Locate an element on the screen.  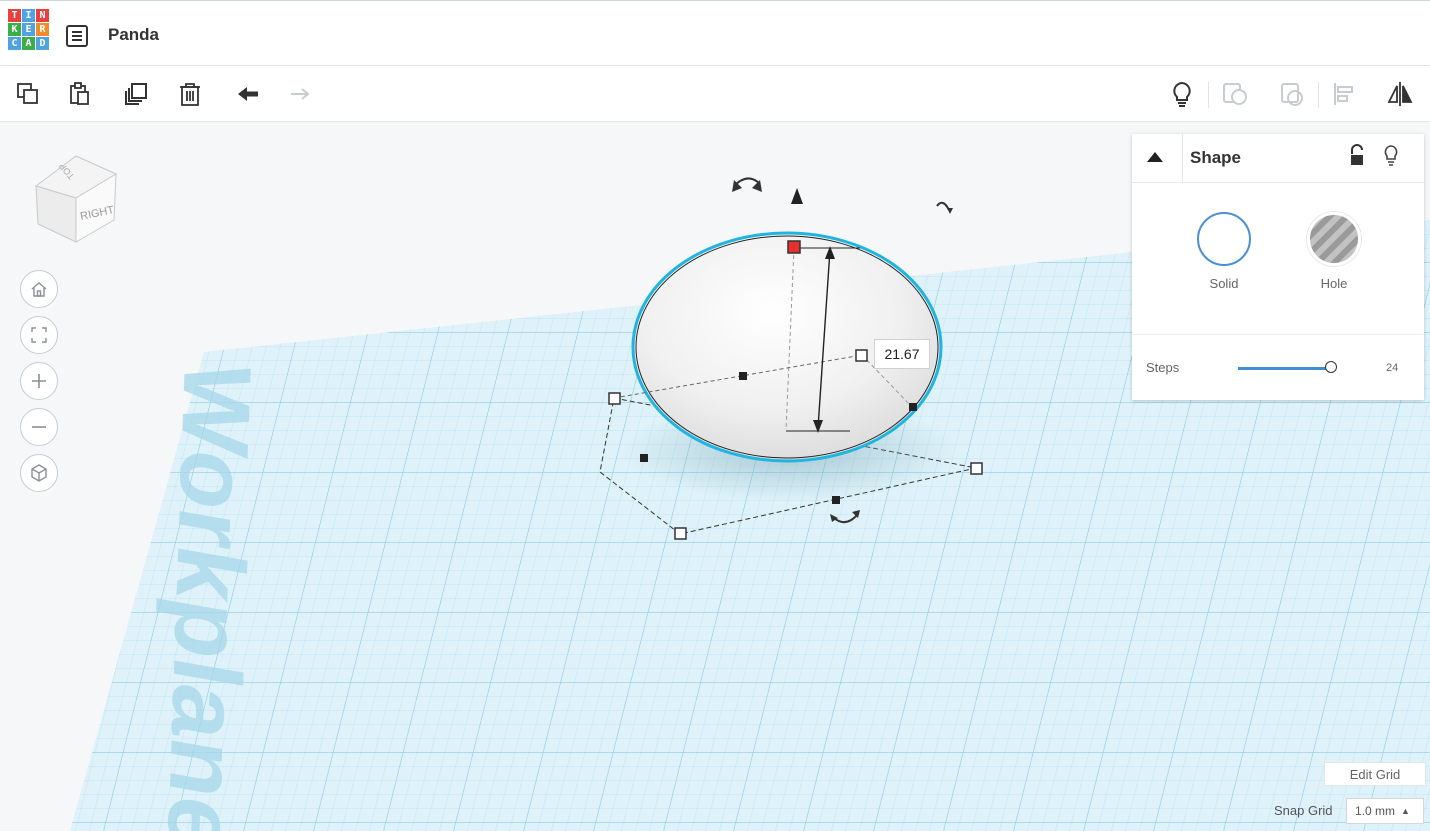
height-dimension-label: 21.67 is located at coordinates (902, 354).